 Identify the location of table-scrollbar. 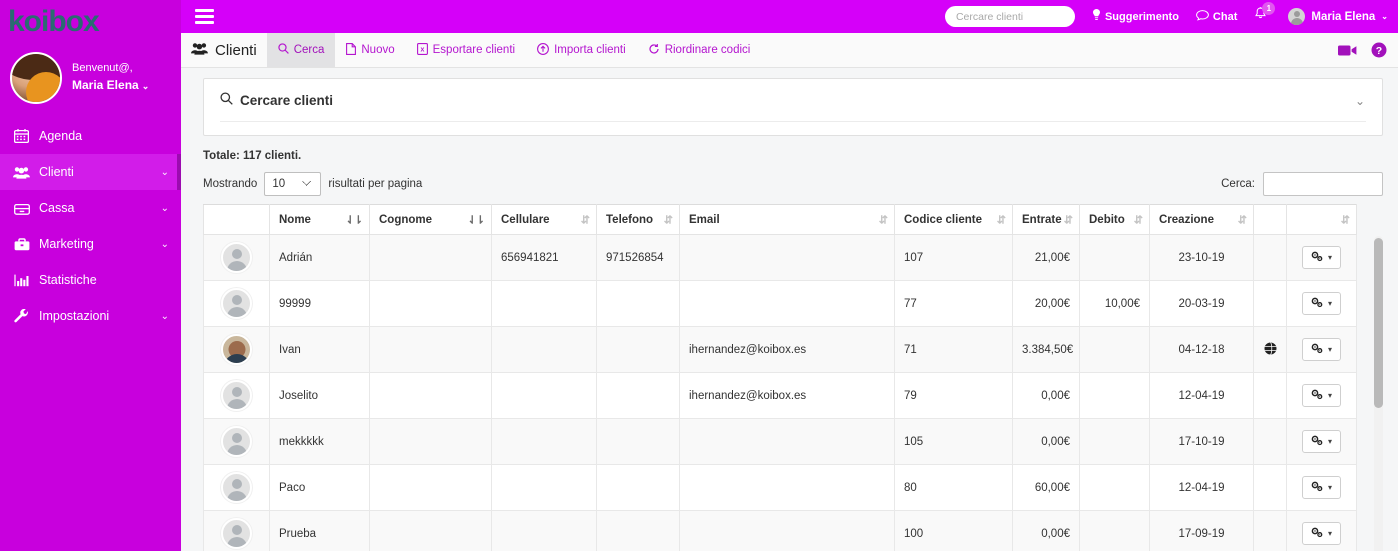
(1378, 393).